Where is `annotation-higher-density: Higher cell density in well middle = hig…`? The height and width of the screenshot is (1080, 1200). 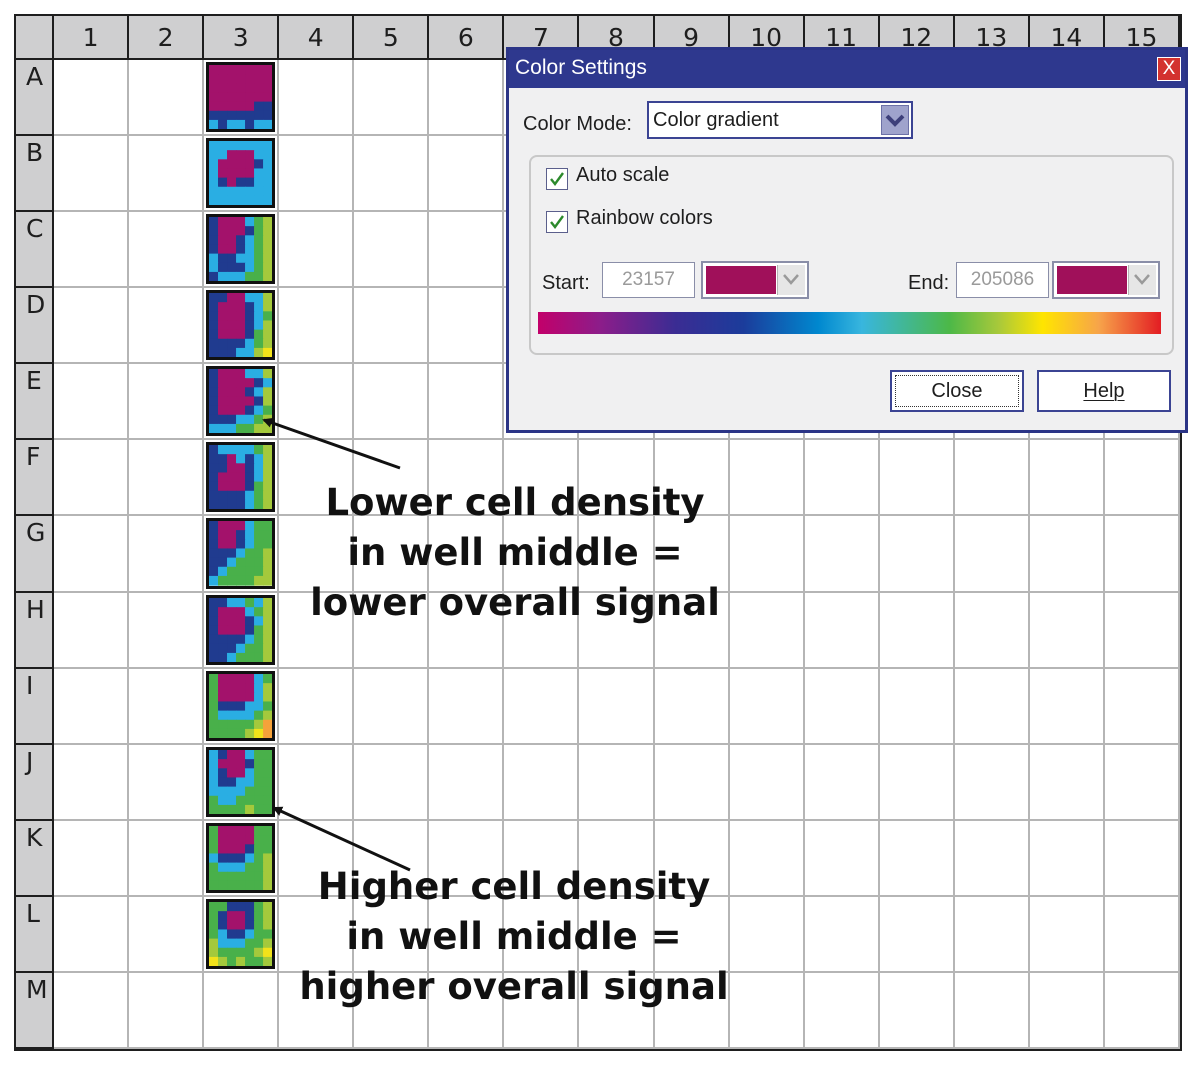 annotation-higher-density: Higher cell density in well middle = hig… is located at coordinates (514, 937).